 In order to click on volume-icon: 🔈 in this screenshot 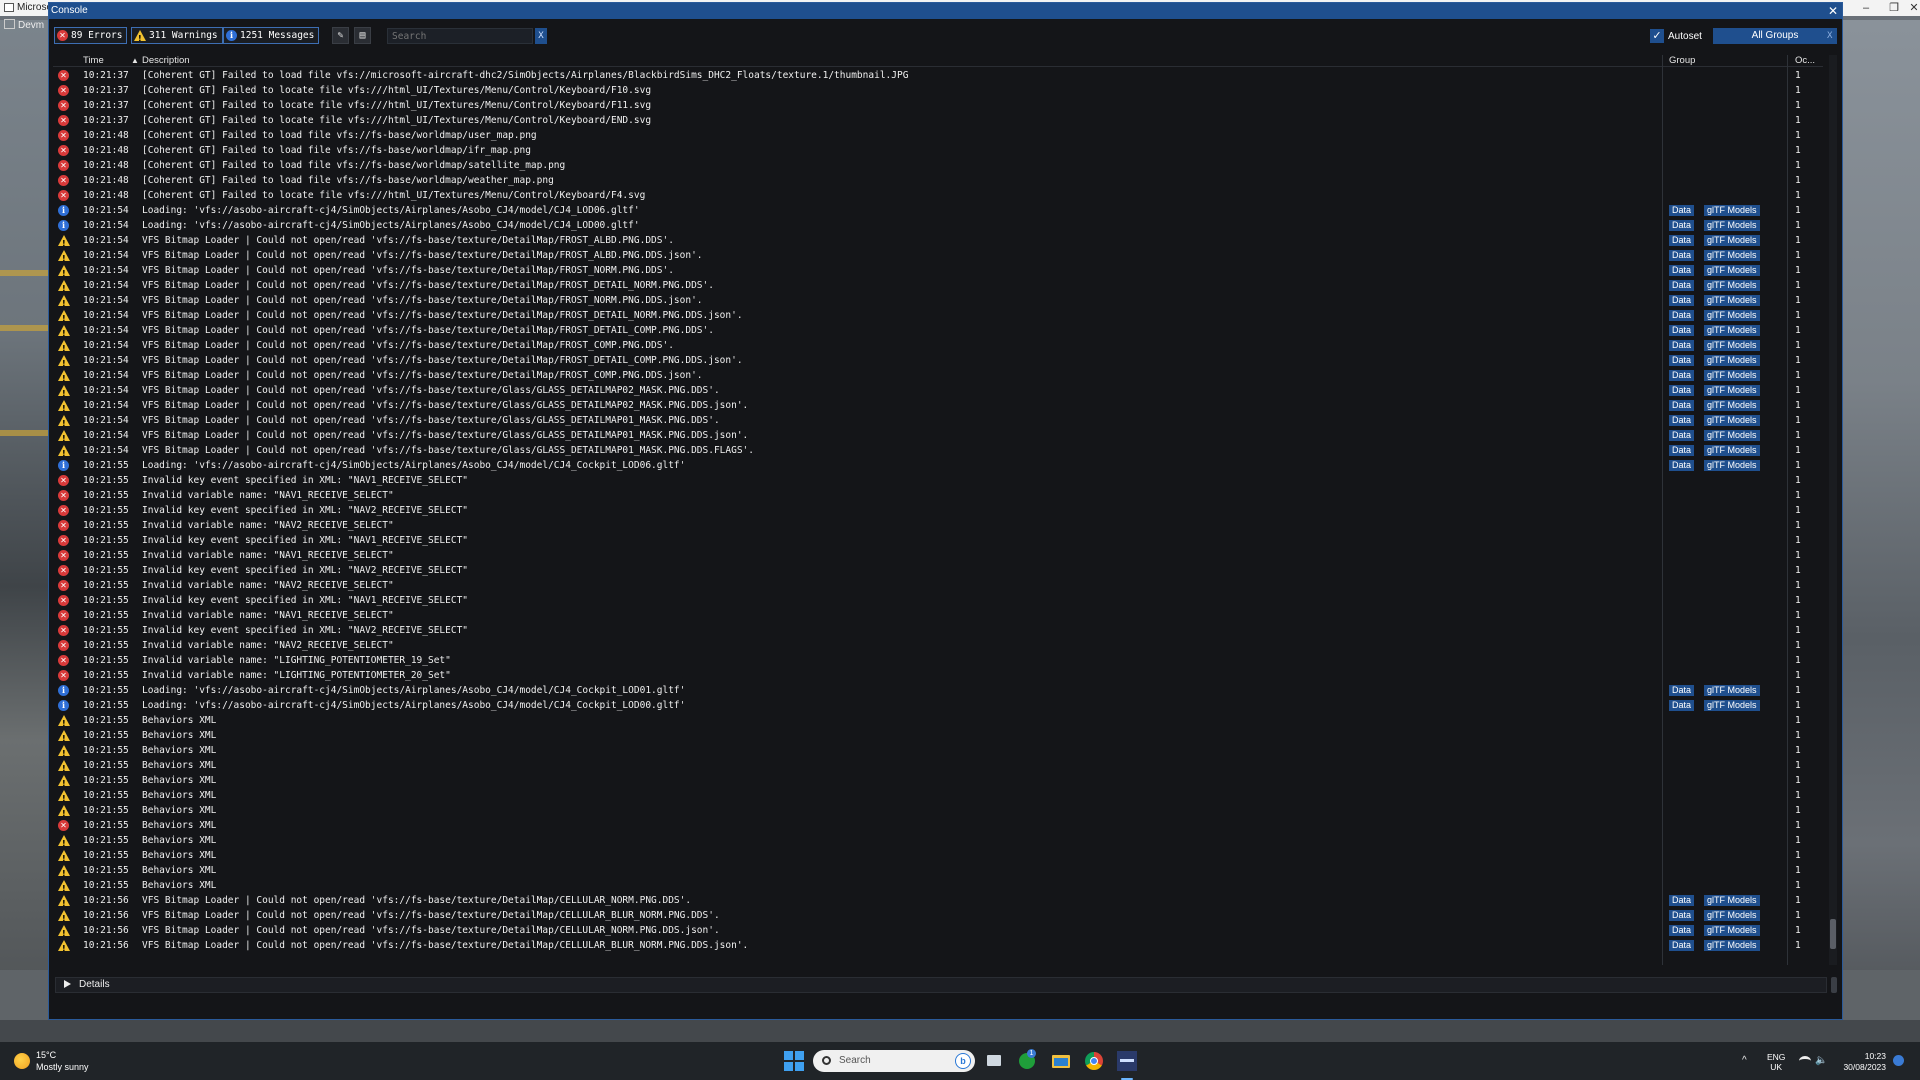, I will do `click(1821, 1060)`.